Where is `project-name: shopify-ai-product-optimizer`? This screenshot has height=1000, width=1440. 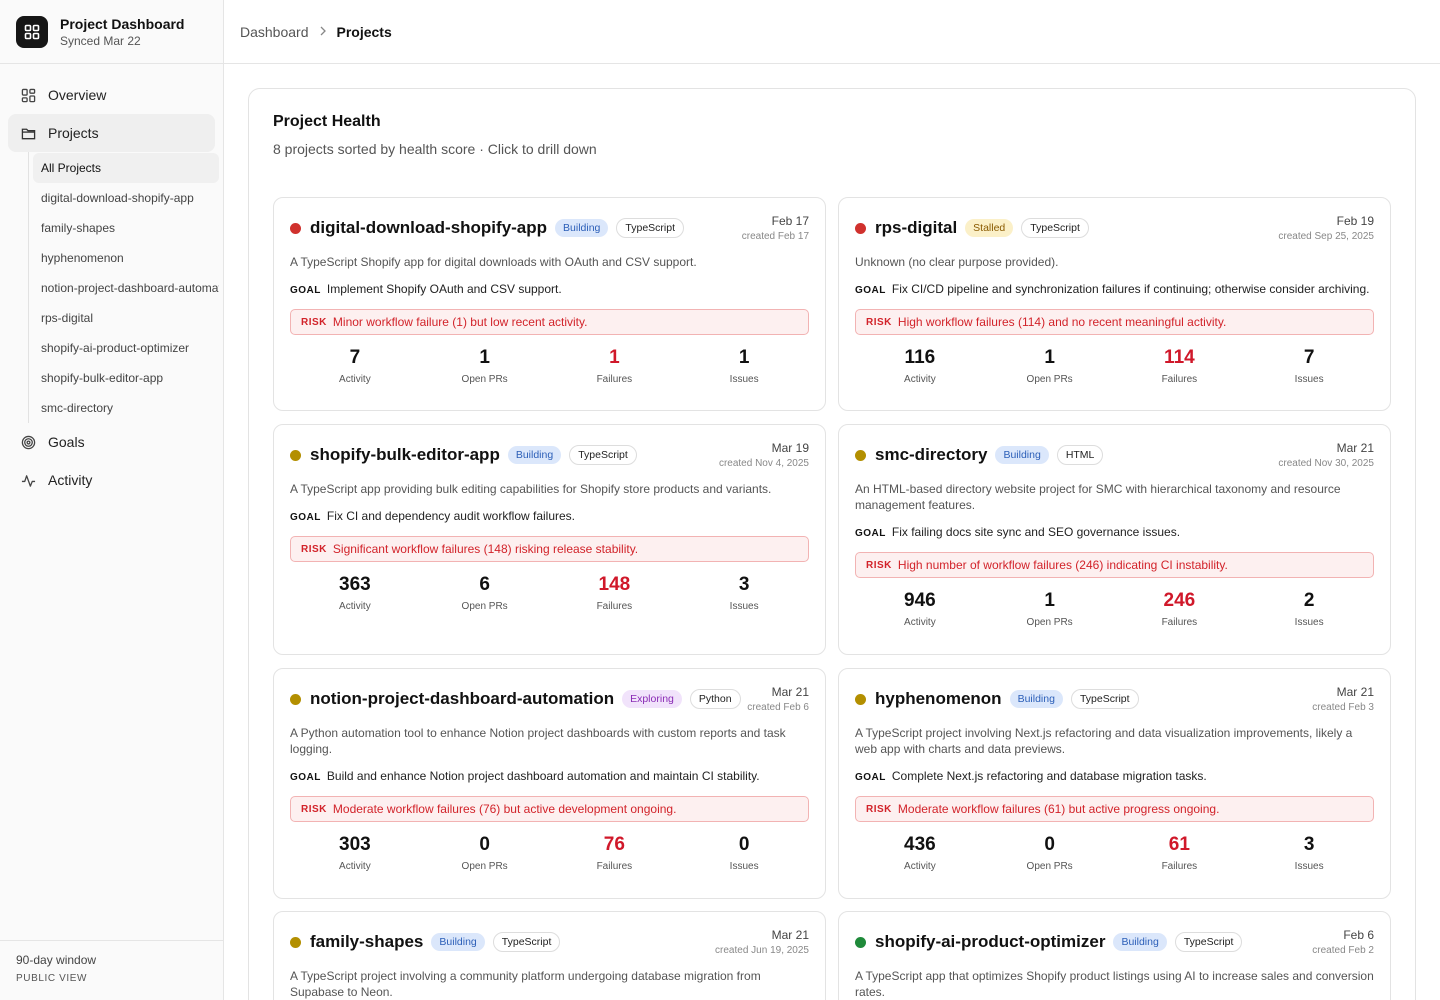
project-name: shopify-ai-product-optimizer is located at coordinates (990, 942).